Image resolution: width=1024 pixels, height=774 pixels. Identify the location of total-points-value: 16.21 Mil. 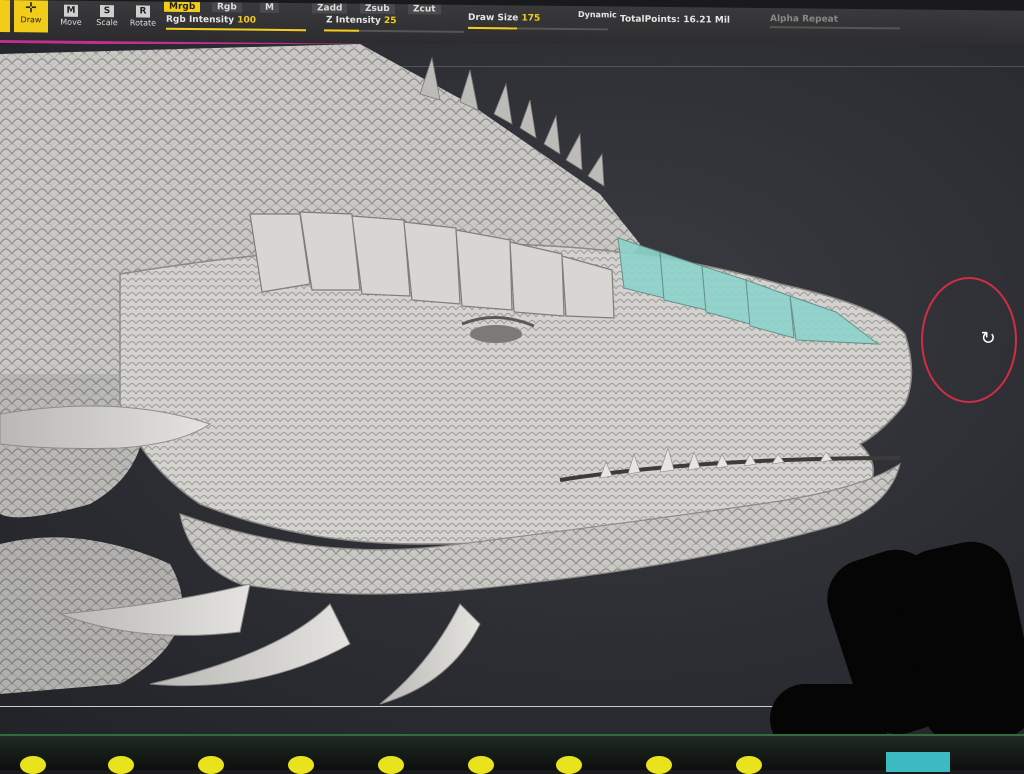
(706, 20).